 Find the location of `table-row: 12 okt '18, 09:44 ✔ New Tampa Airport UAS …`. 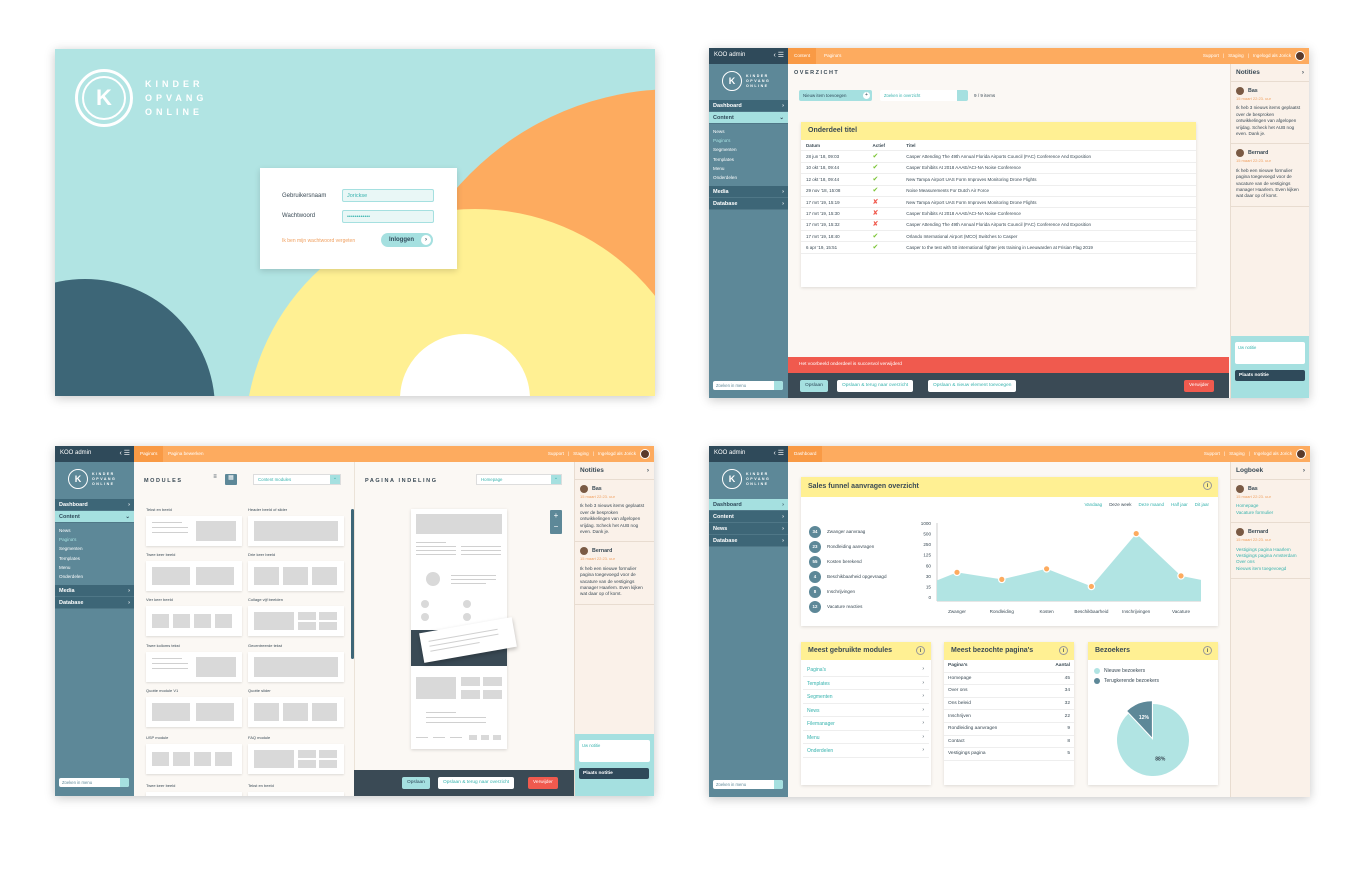

table-row: 12 okt '18, 09:44 ✔ New Tampa Airport UAS … is located at coordinates (998, 179).